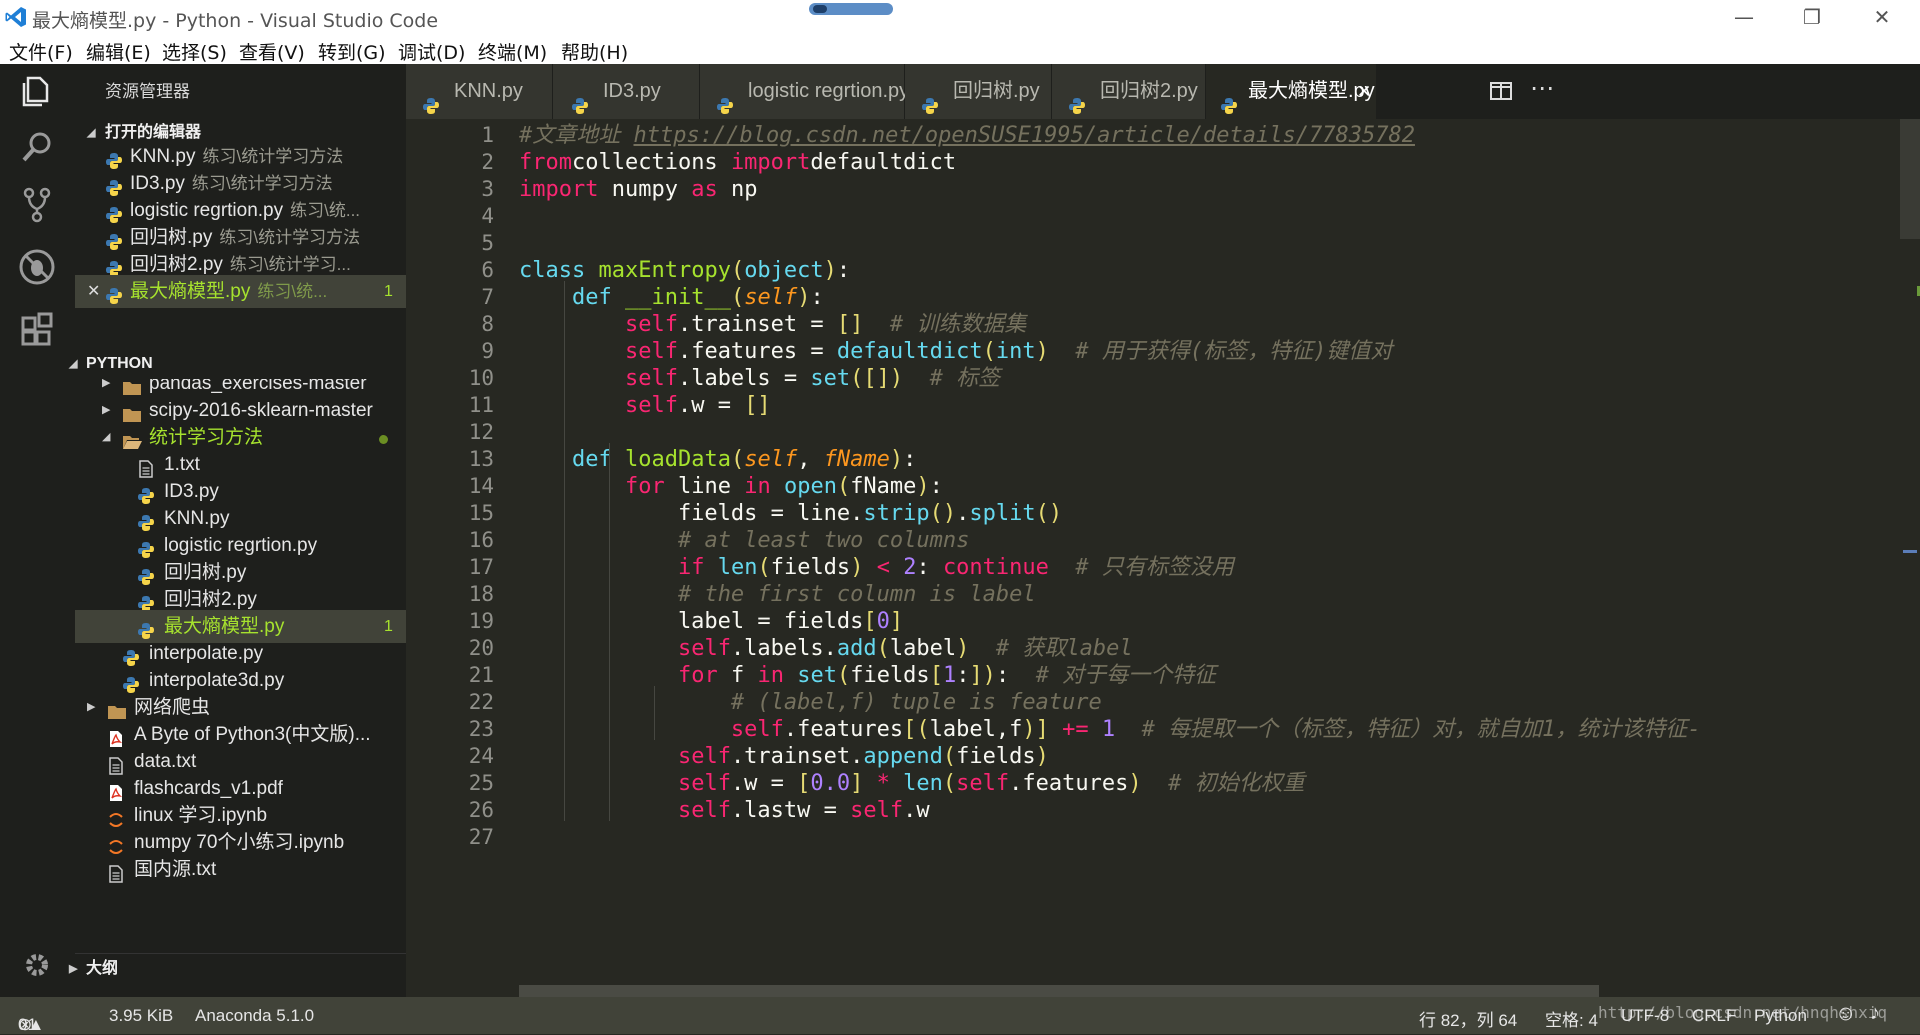 Image resolution: width=1920 pixels, height=1035 pixels. What do you see at coordinates (965, 378) in the screenshot?
I see `code-token: # 标签` at bounding box center [965, 378].